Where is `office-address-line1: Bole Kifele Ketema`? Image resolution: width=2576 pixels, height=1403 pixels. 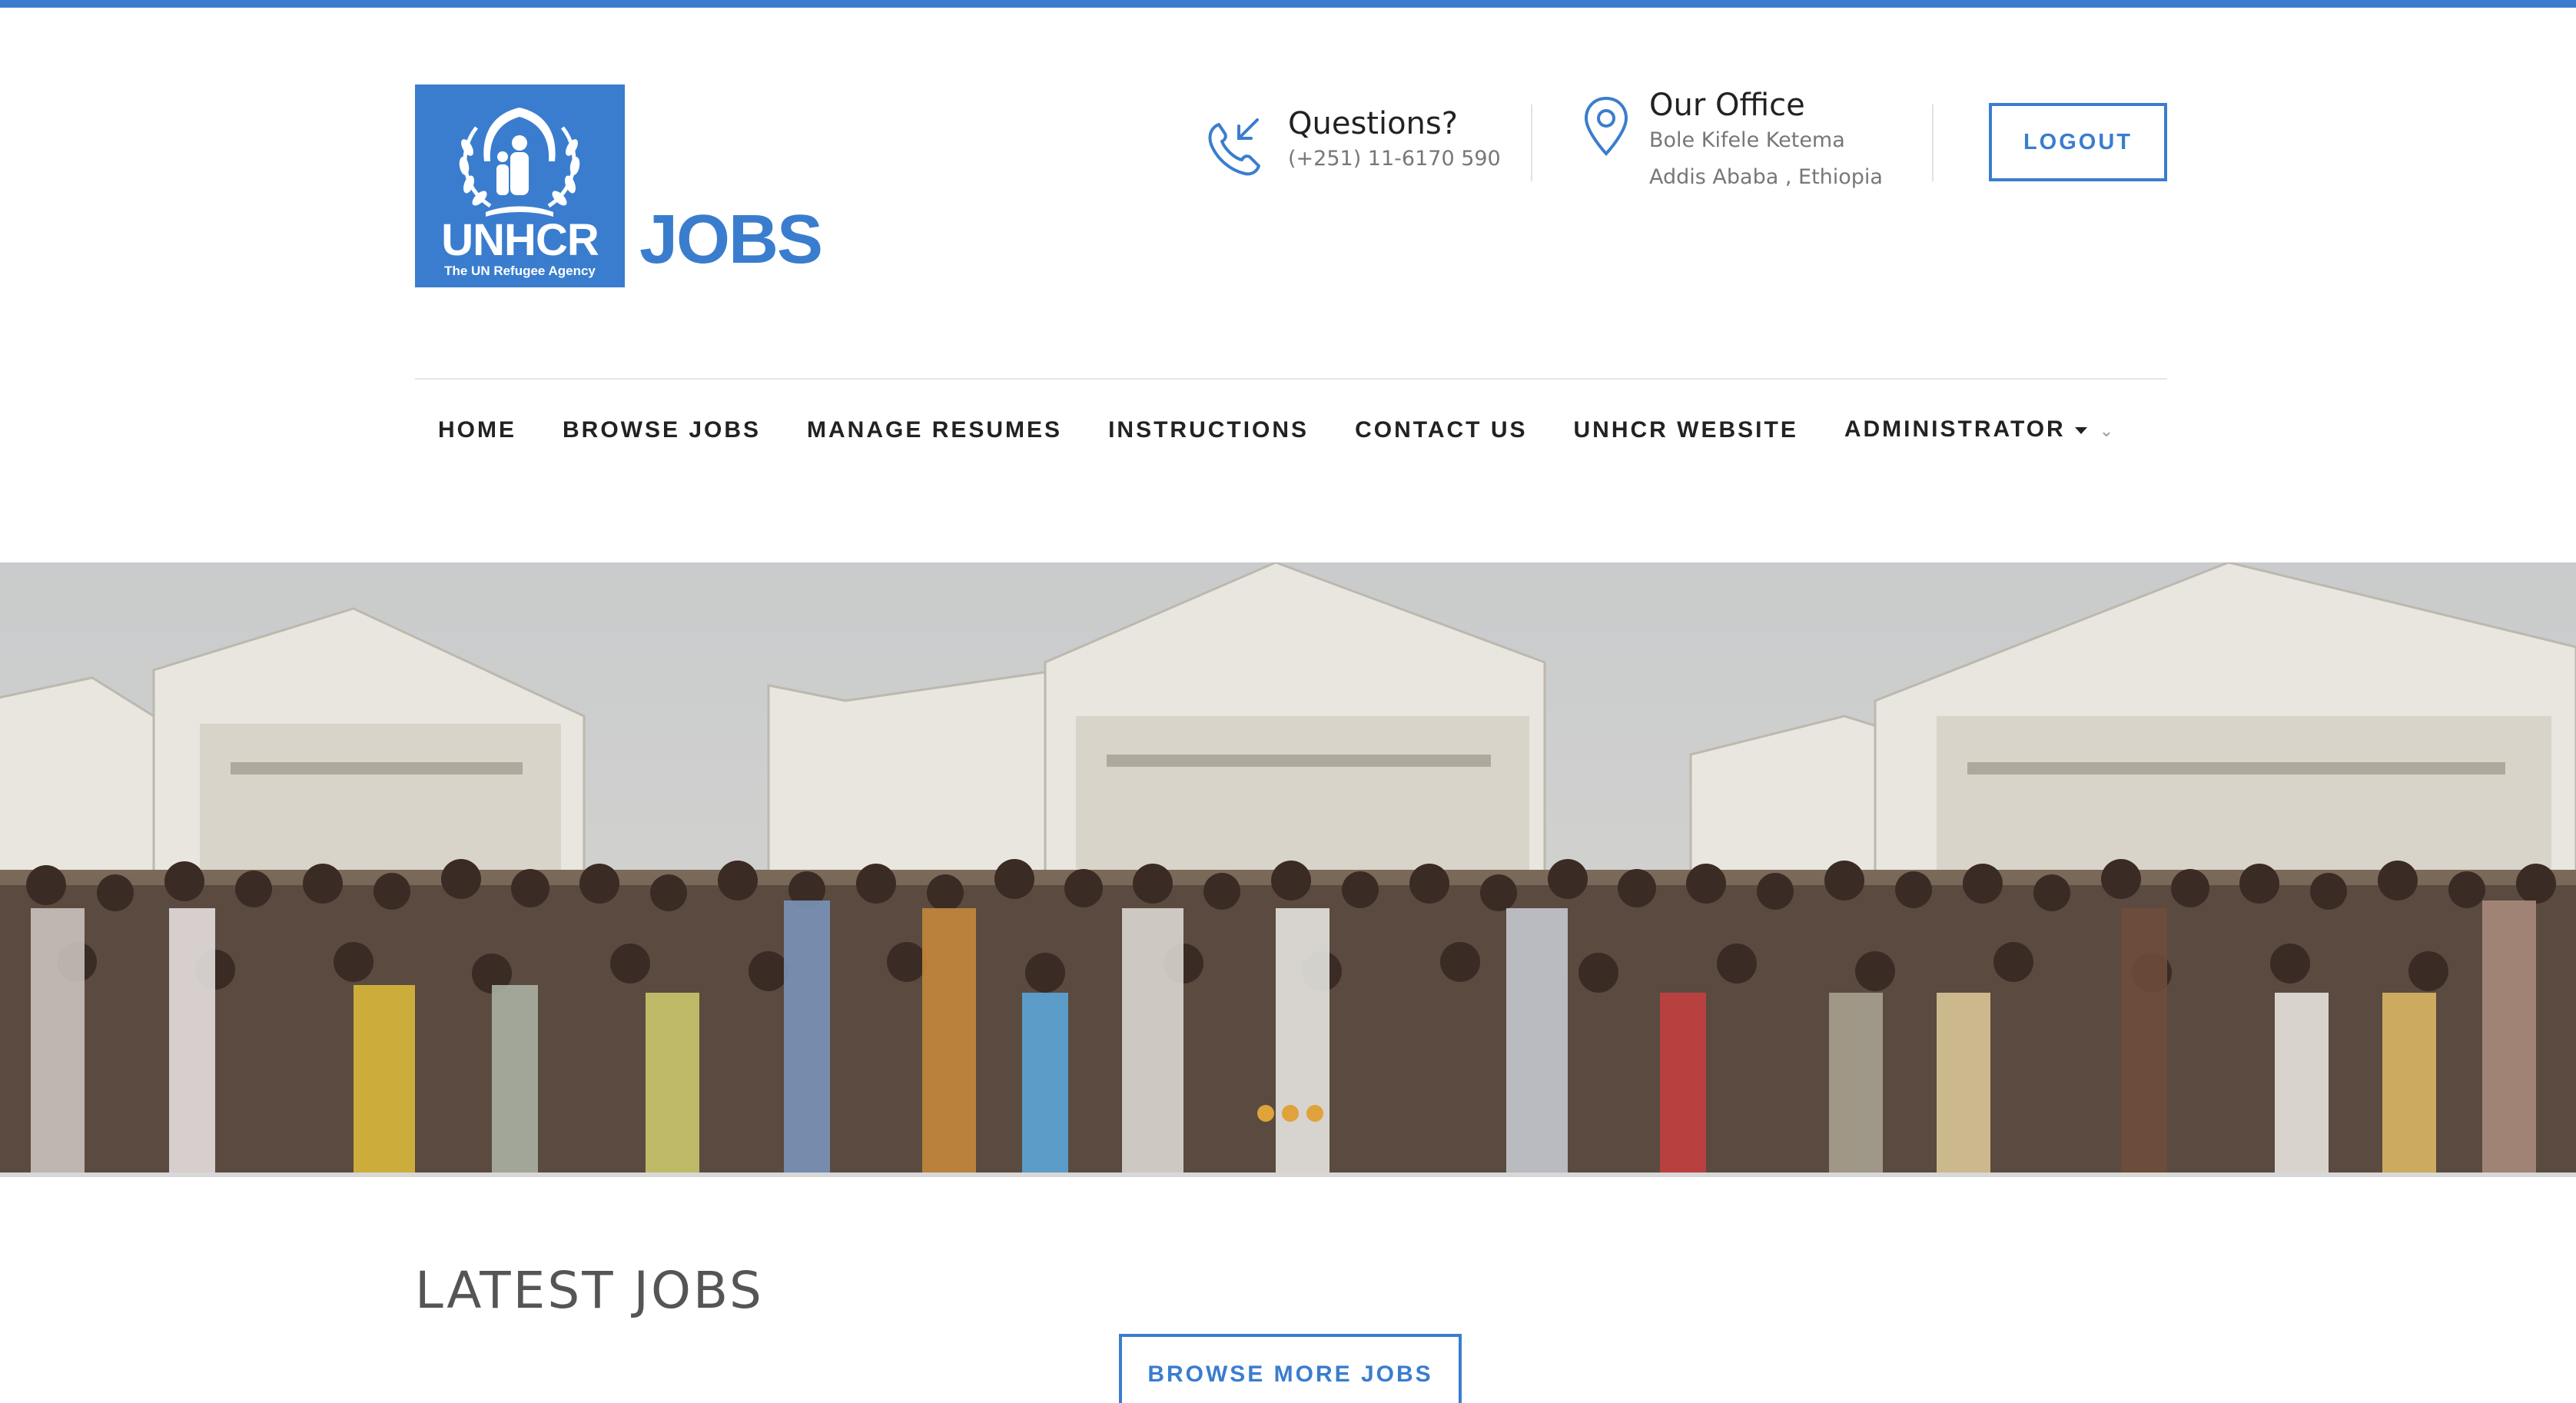 office-address-line1: Bole Kifele Ketema is located at coordinates (1747, 140).